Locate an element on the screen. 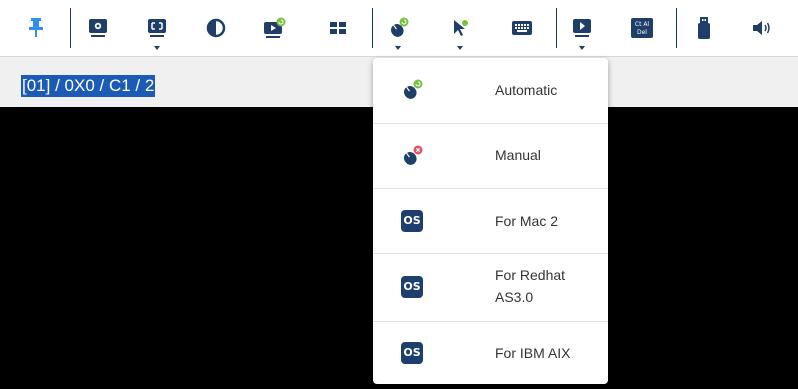 This screenshot has width=798, height=389. settings-icon is located at coordinates (98, 28).